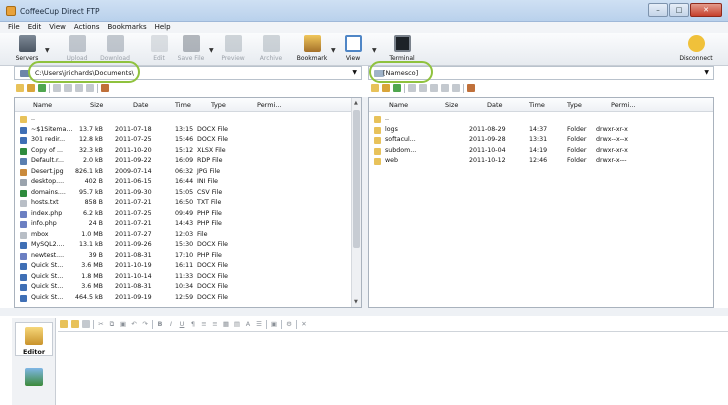 This screenshot has width=728, height=405. What do you see at coordinates (134, 324) in the screenshot?
I see `undo-icon: ↶` at bounding box center [134, 324].